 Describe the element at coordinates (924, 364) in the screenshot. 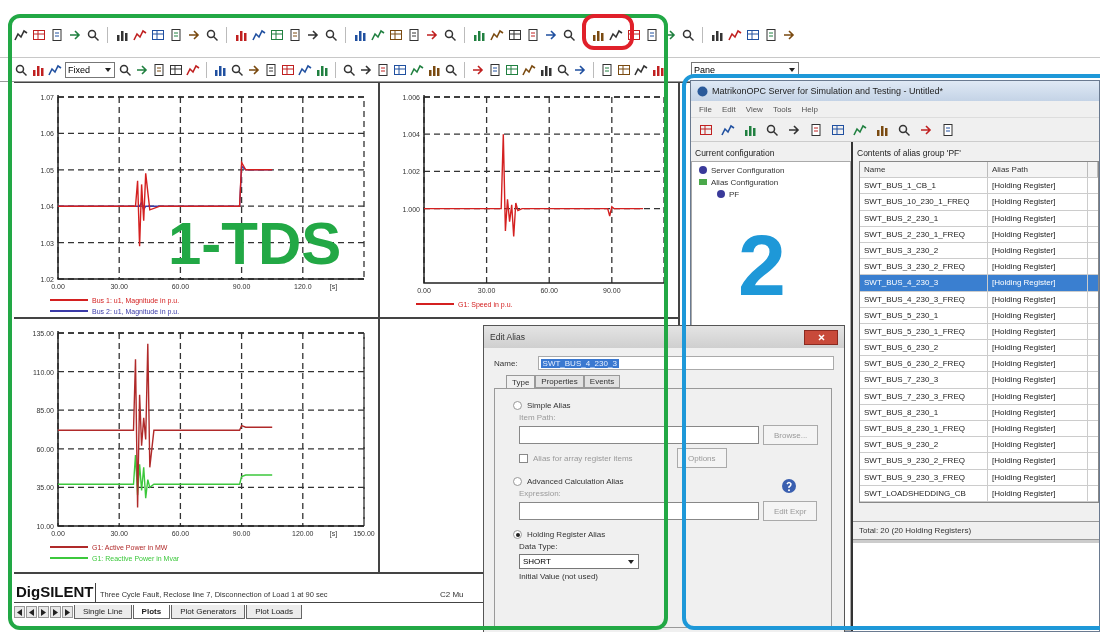

I see `table-cell: SWT_BUS_6_230_2_FREQ` at that location.